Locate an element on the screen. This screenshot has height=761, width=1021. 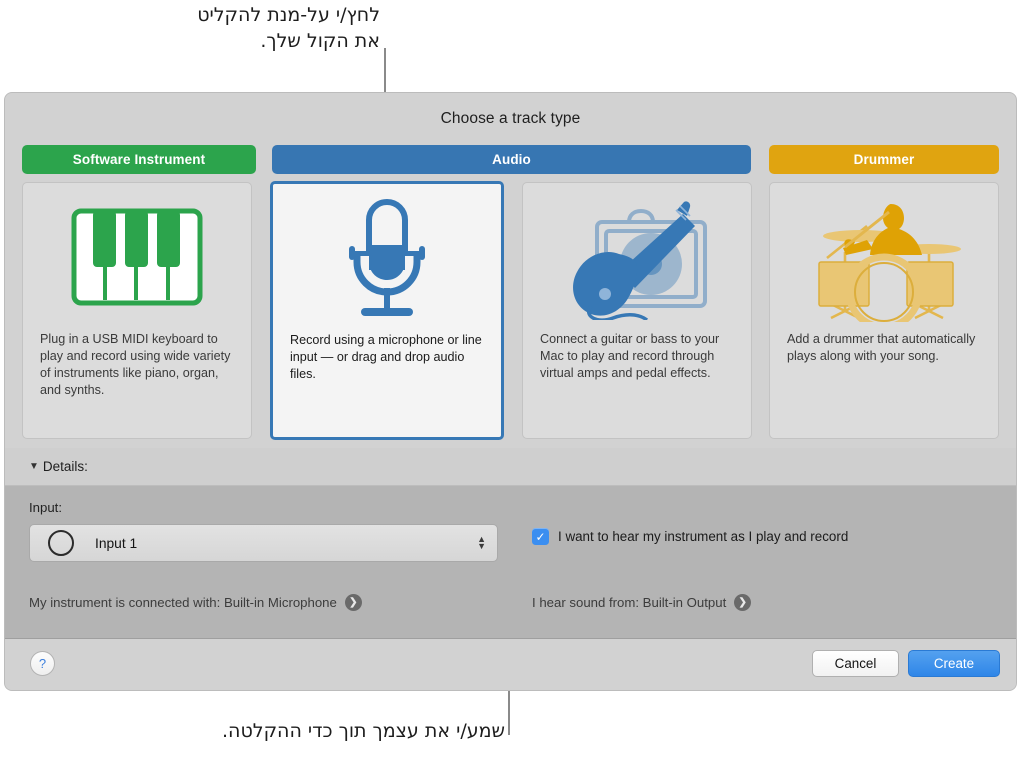
microphone-icon is located at coordinates (387, 257).